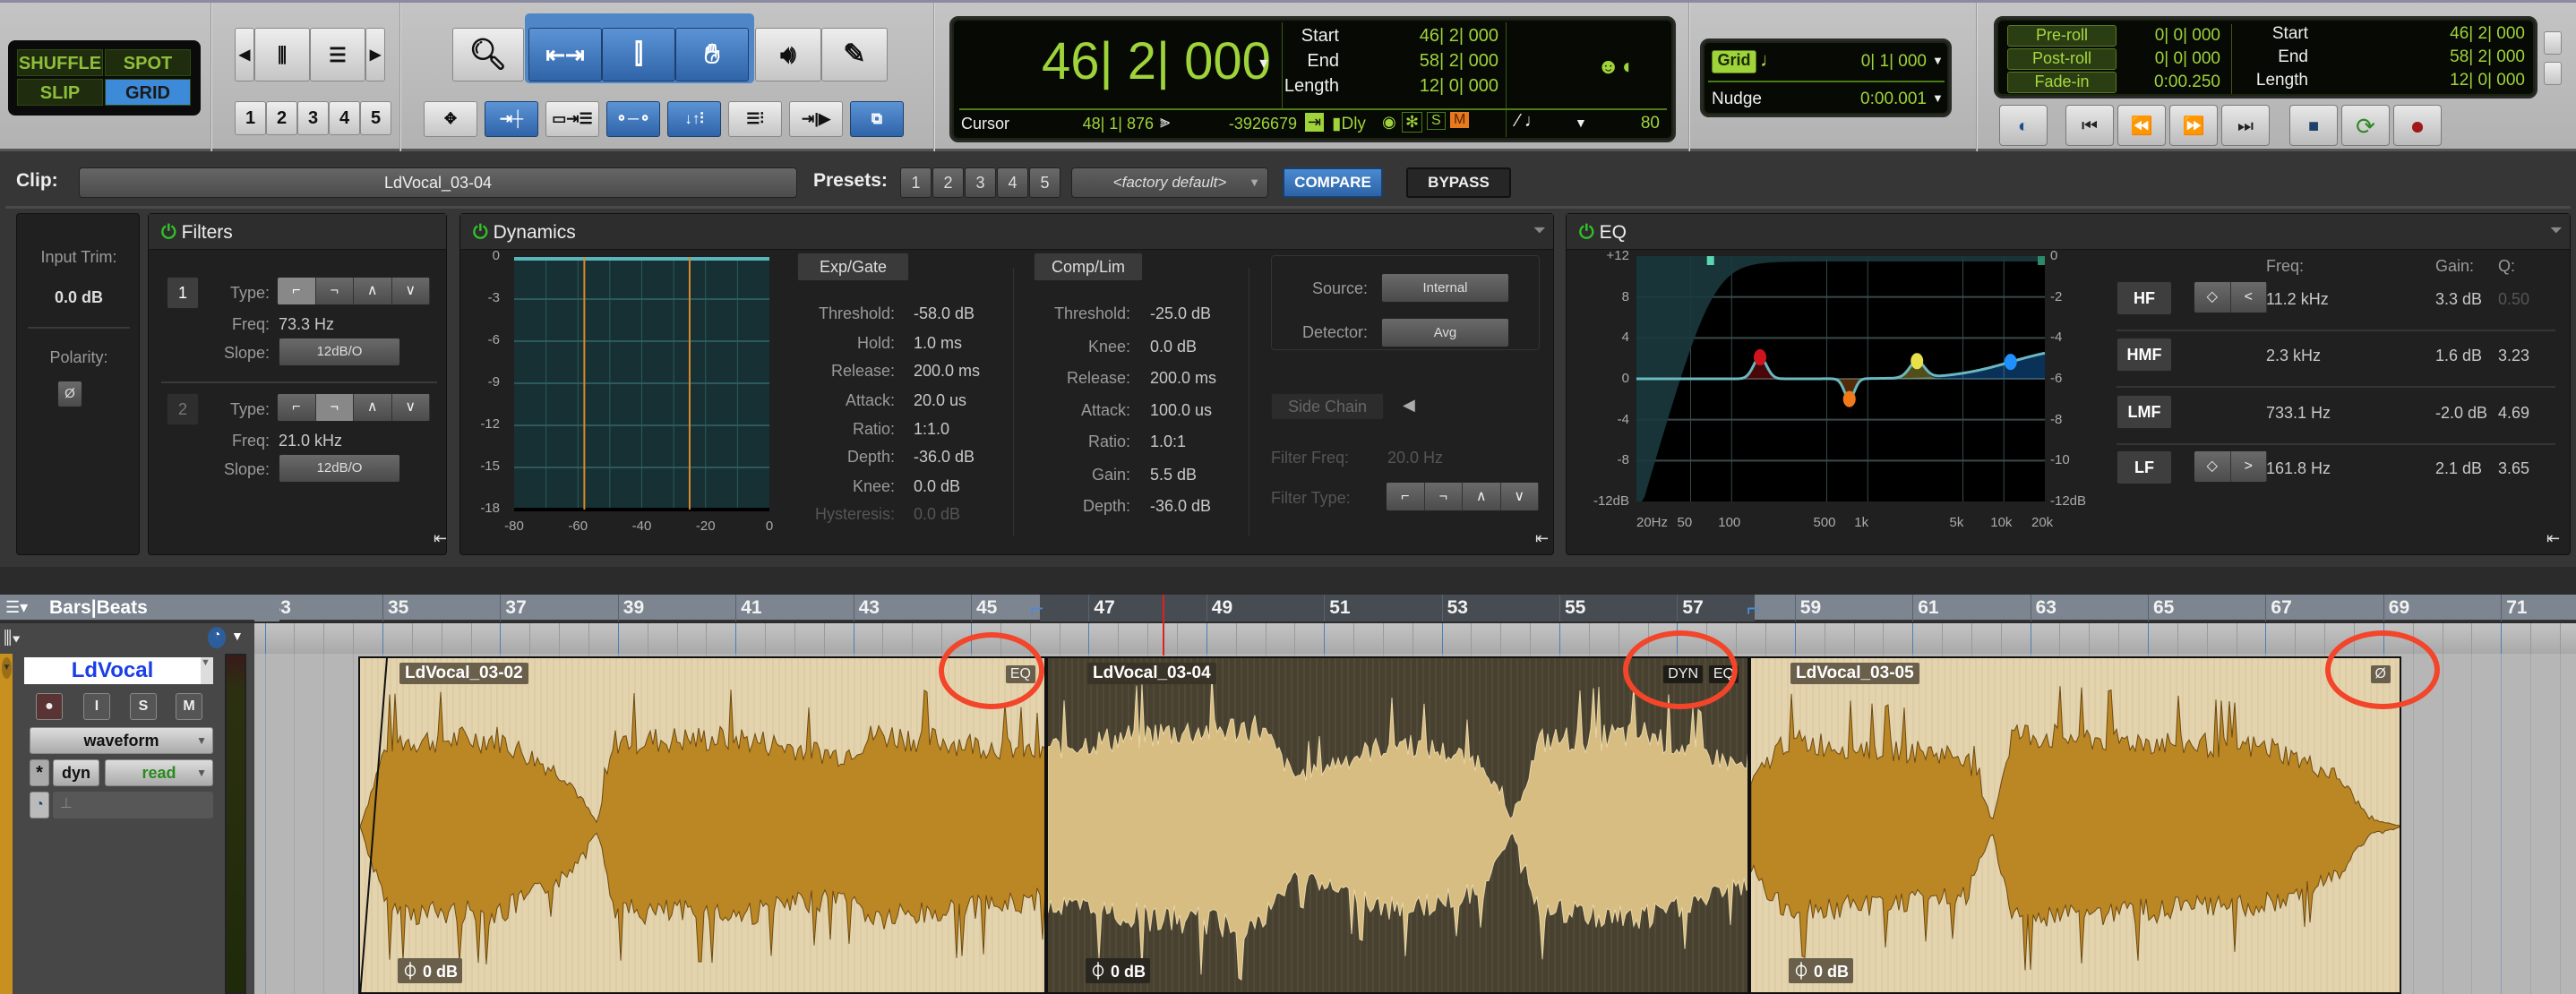  Describe the element at coordinates (313, 118) in the screenshot. I see `zoom-preset-button: 3` at that location.